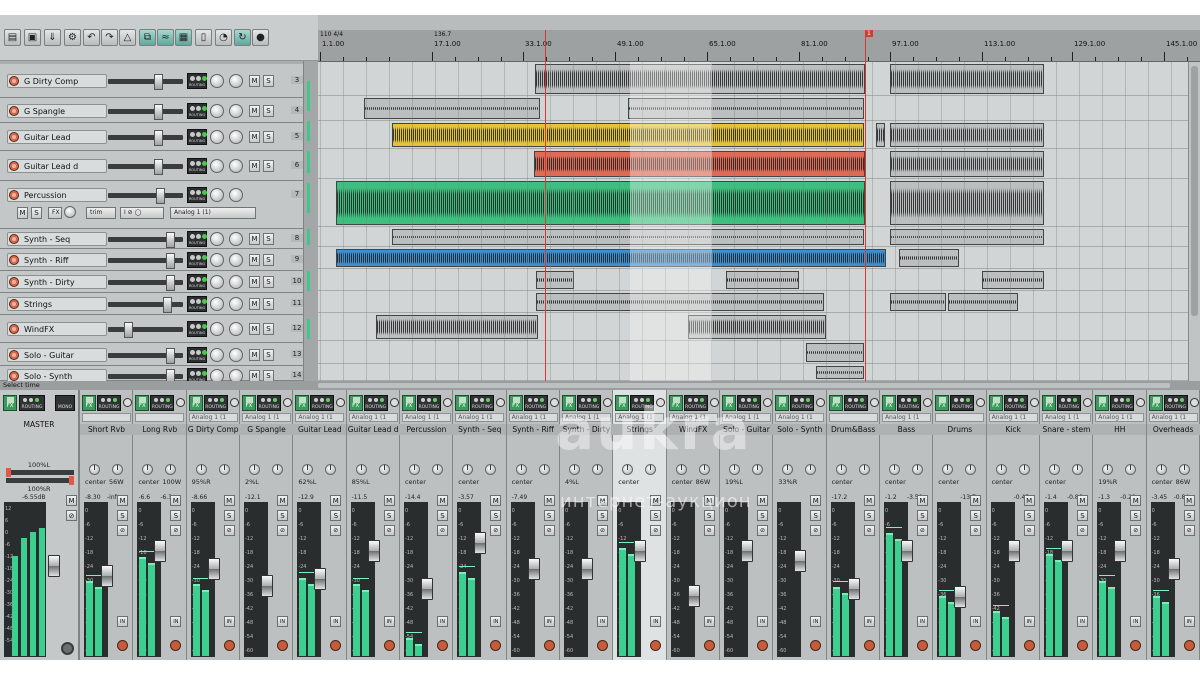 The image size is (1200, 675). What do you see at coordinates (203, 37) in the screenshot?
I see `lock-icon: ▯` at bounding box center [203, 37].